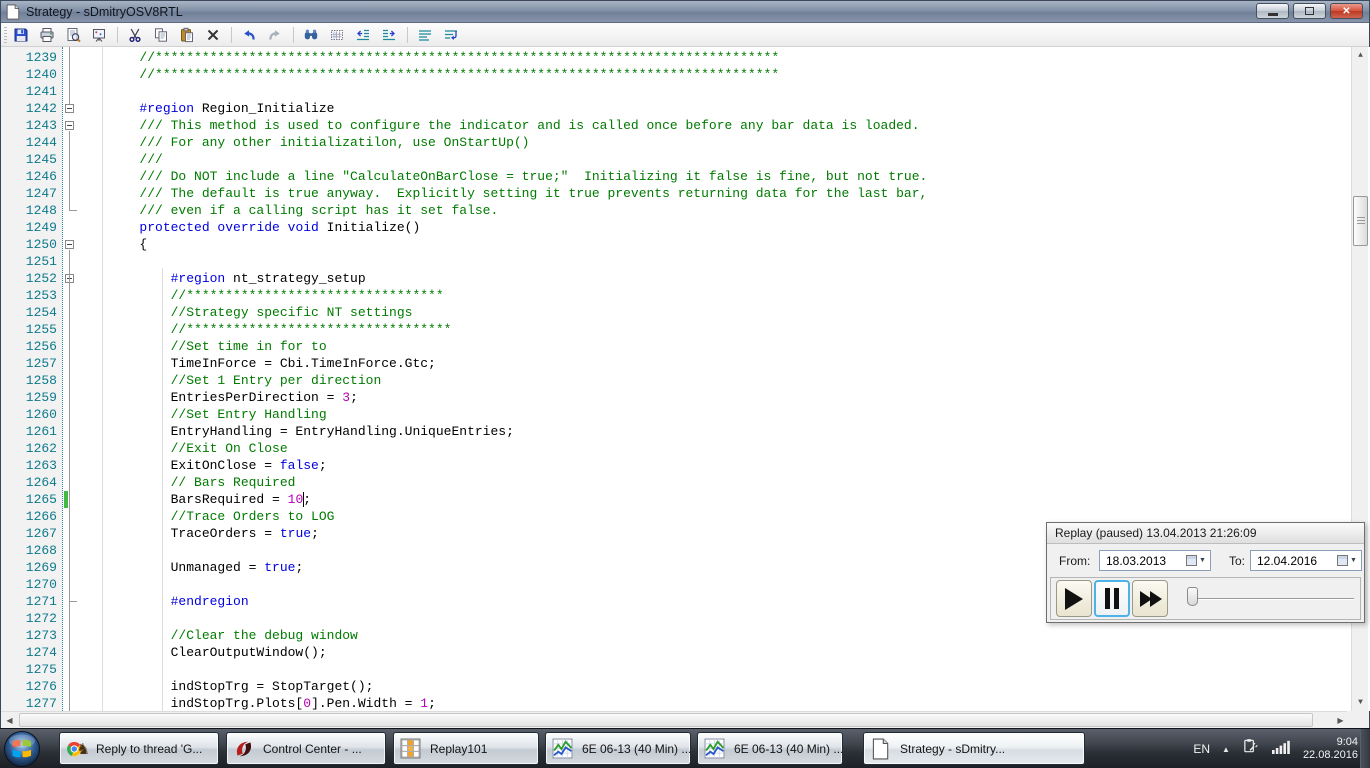 This screenshot has height=768, width=1370. What do you see at coordinates (1250, 749) in the screenshot?
I see `clipboard-plug-icon` at bounding box center [1250, 749].